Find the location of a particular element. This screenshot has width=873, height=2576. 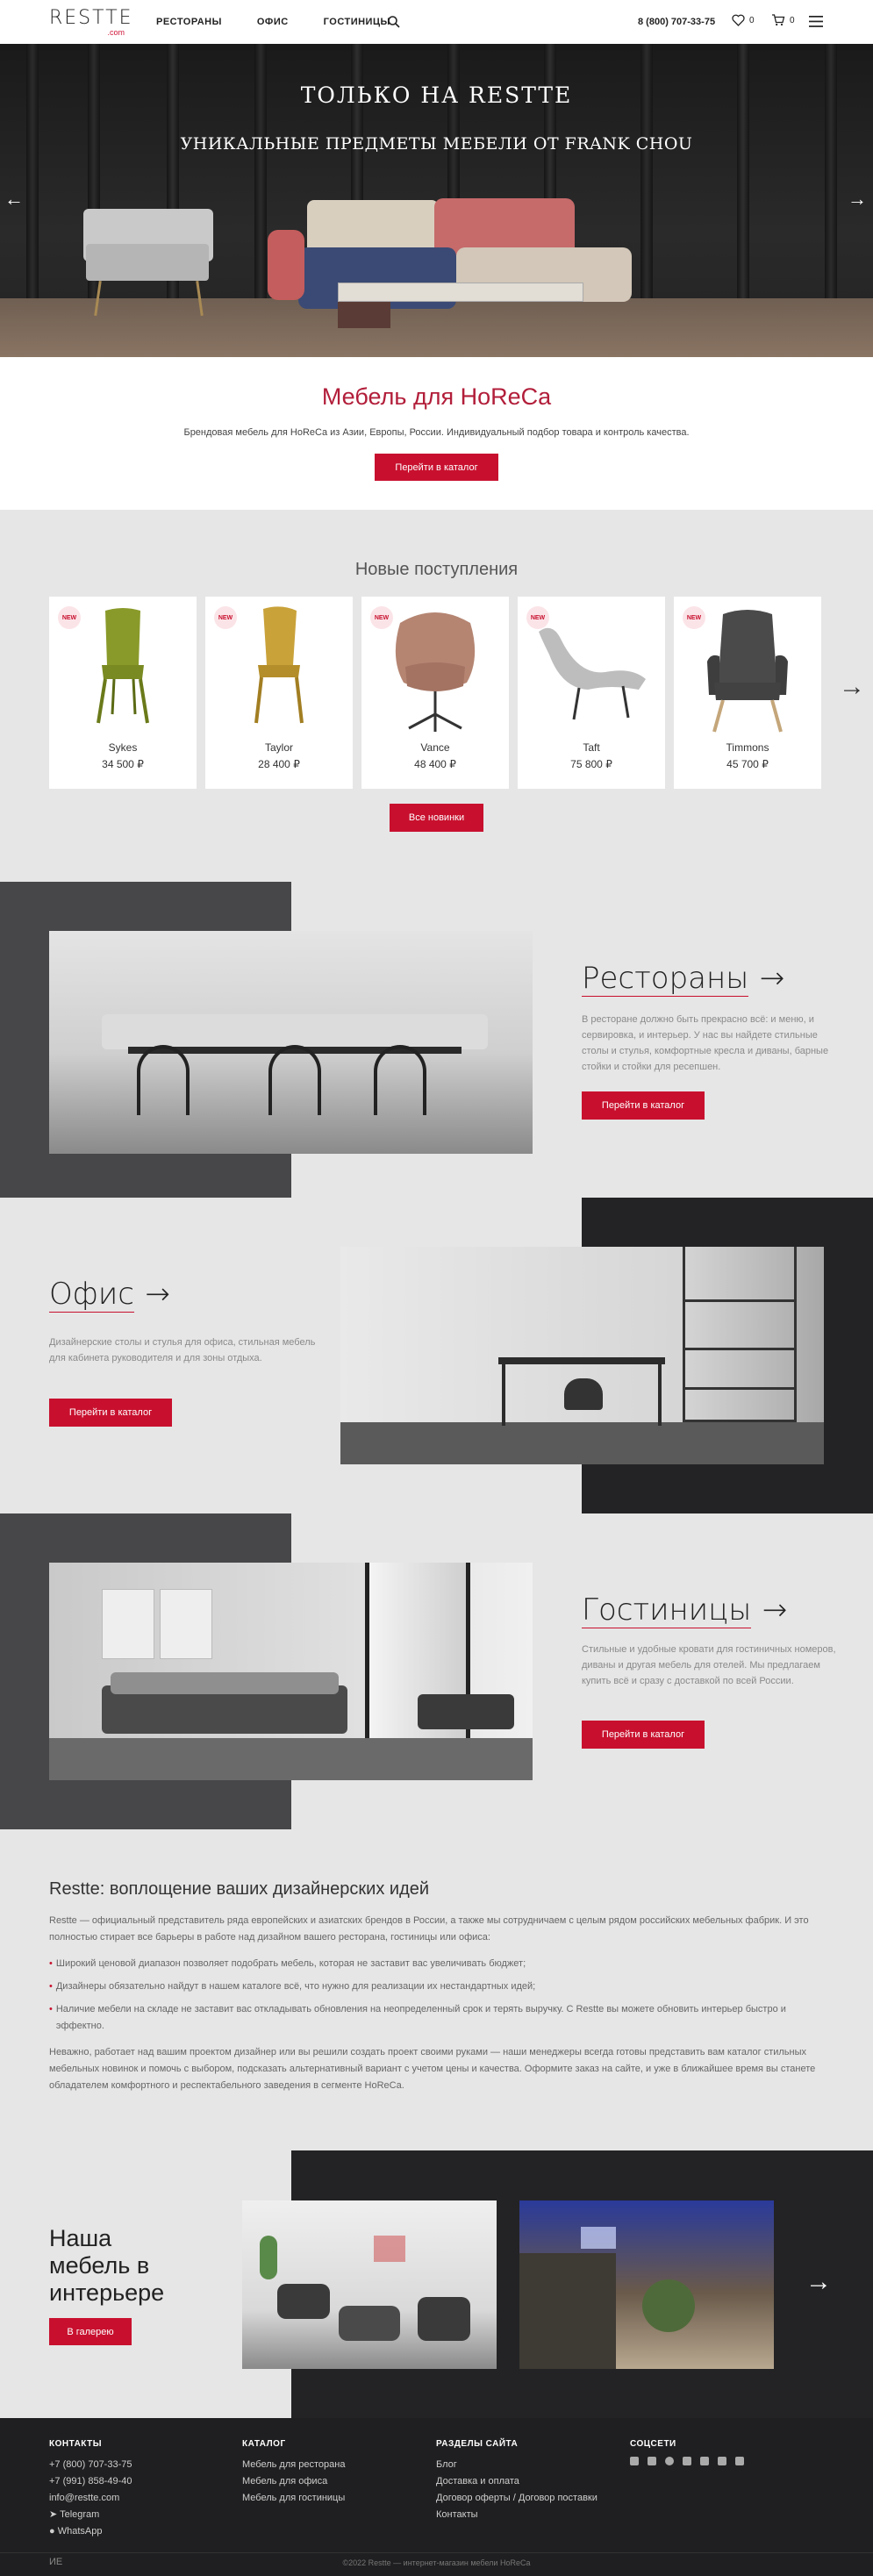

new-badge: NEW is located at coordinates (69, 617).